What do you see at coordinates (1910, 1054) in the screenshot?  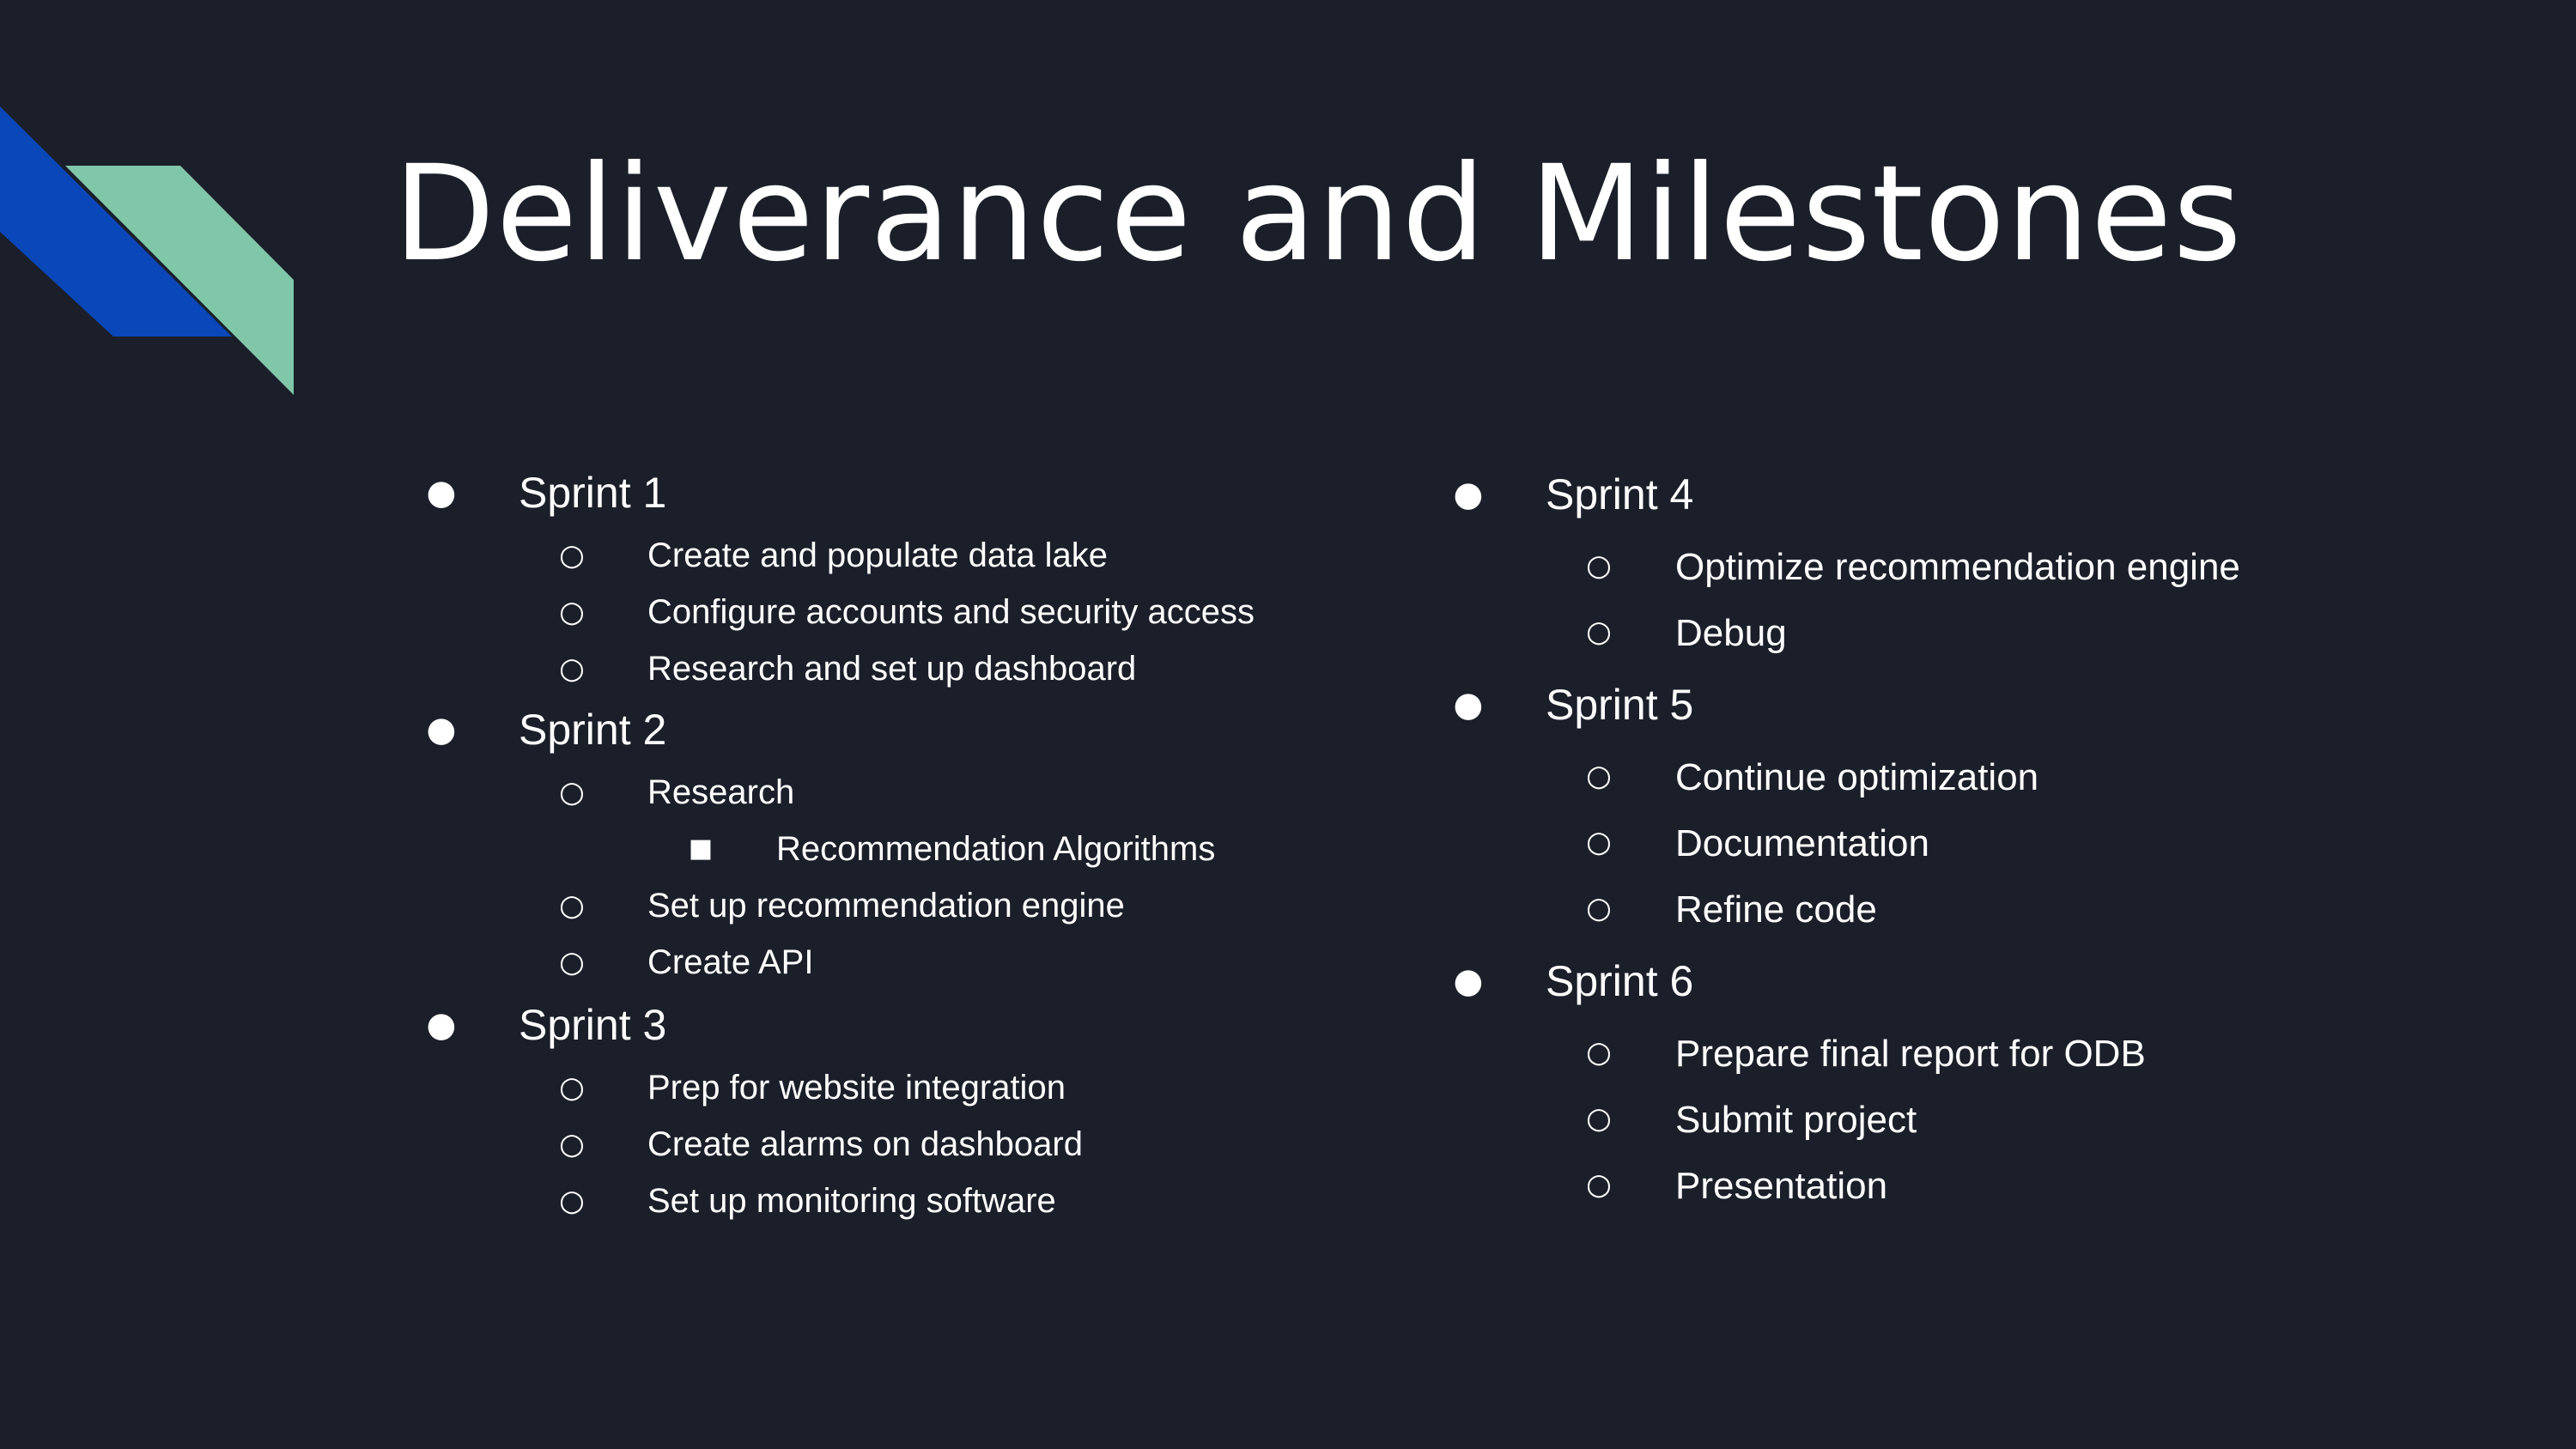 I see `list-item: Prepare final report for ODB` at bounding box center [1910, 1054].